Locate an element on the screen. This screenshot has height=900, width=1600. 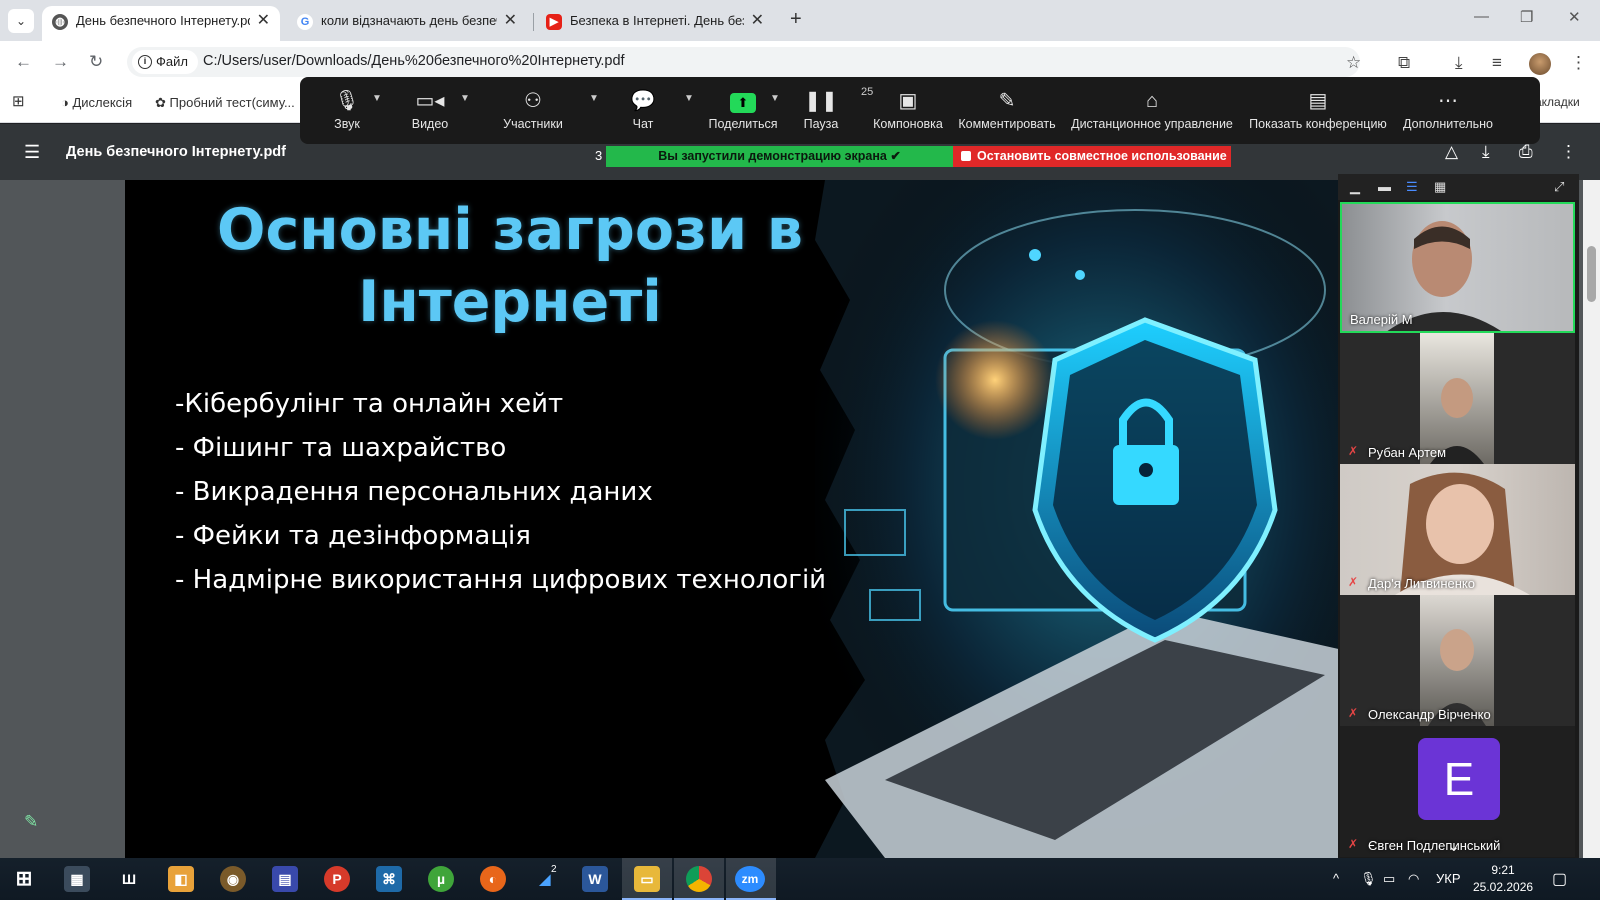
minimize-panel-icon: ▁ is located at coordinates (1355, 187).